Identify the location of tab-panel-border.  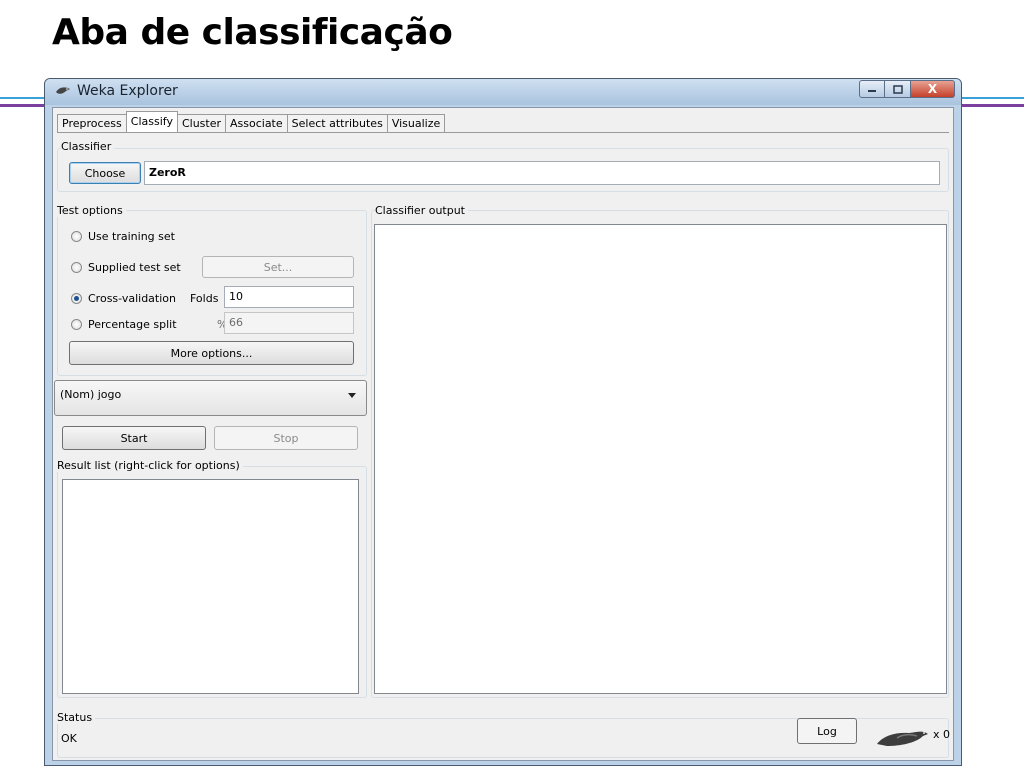
(503, 132).